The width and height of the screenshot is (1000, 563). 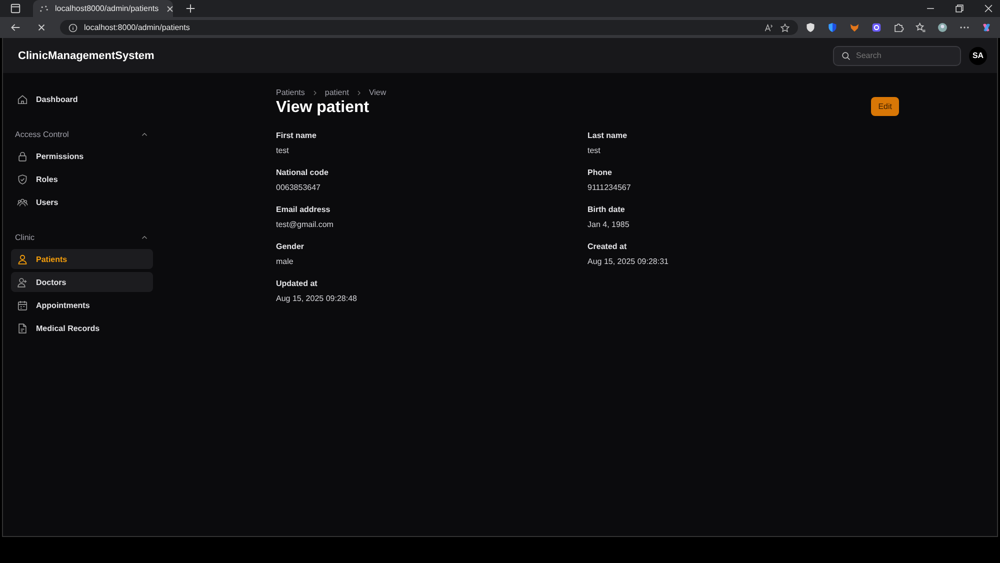 What do you see at coordinates (297, 283) in the screenshot?
I see `field-label: Updated at` at bounding box center [297, 283].